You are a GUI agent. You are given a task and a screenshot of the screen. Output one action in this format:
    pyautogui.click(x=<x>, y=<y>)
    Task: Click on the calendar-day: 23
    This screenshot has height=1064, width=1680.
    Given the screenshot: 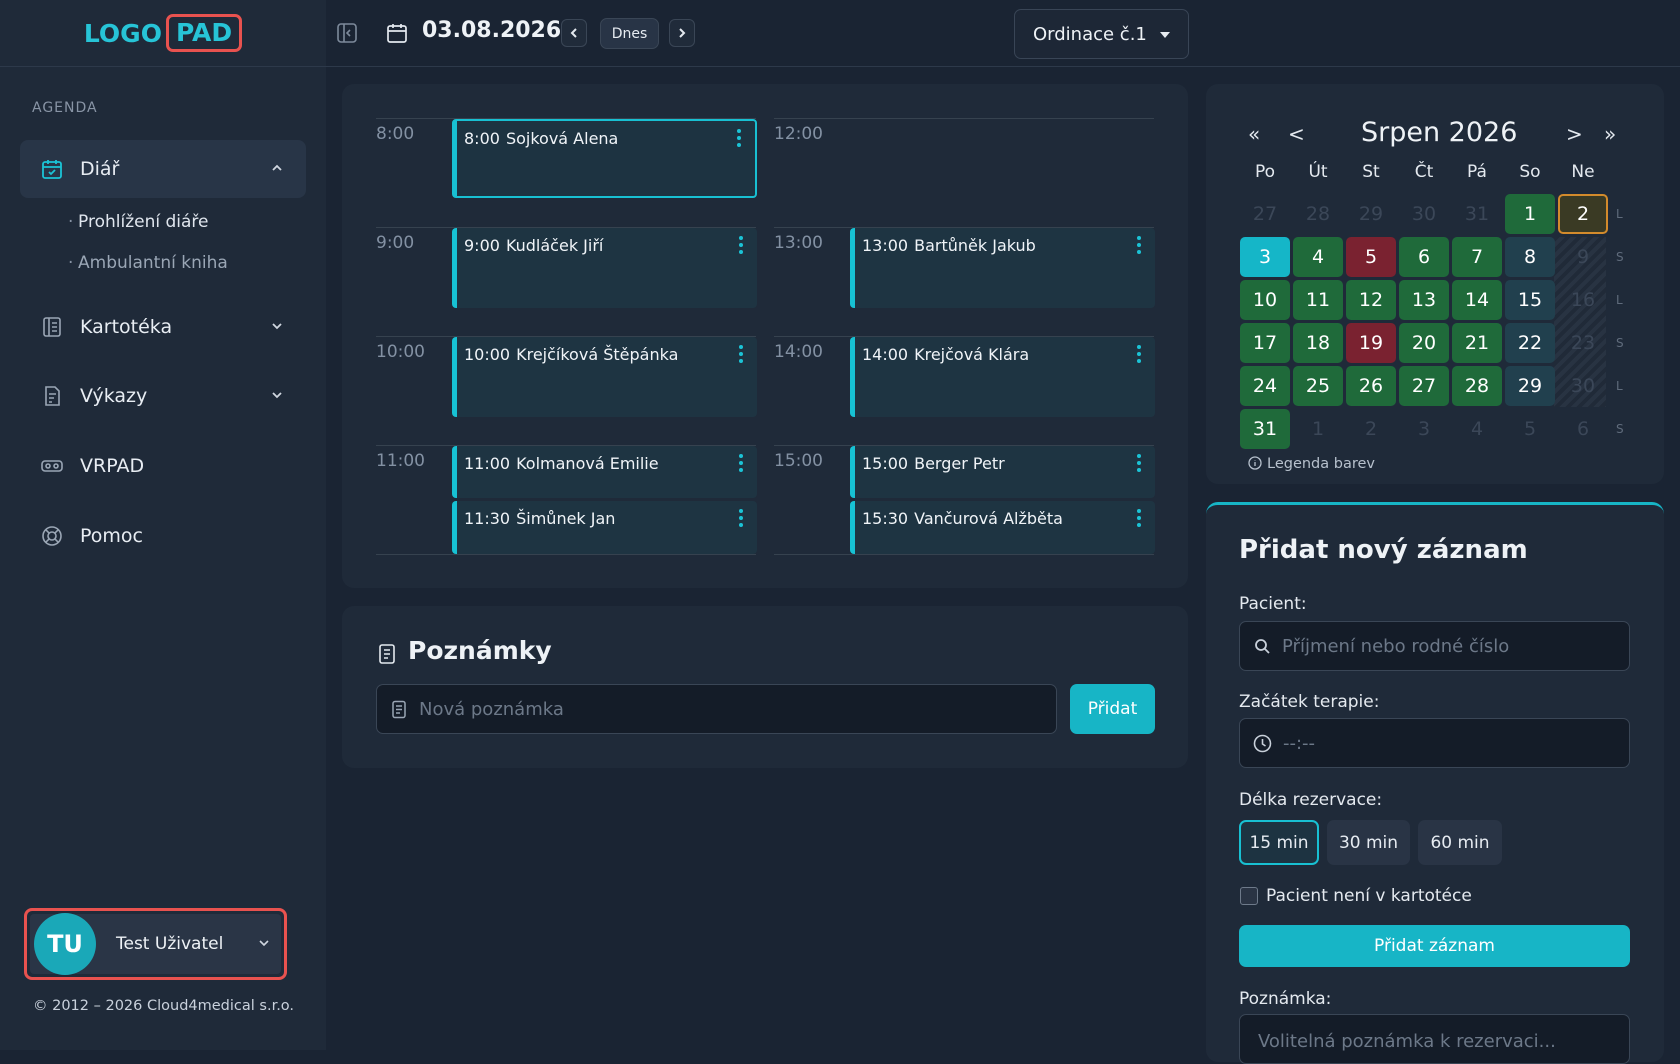 What is the action you would take?
    pyautogui.click(x=1583, y=343)
    